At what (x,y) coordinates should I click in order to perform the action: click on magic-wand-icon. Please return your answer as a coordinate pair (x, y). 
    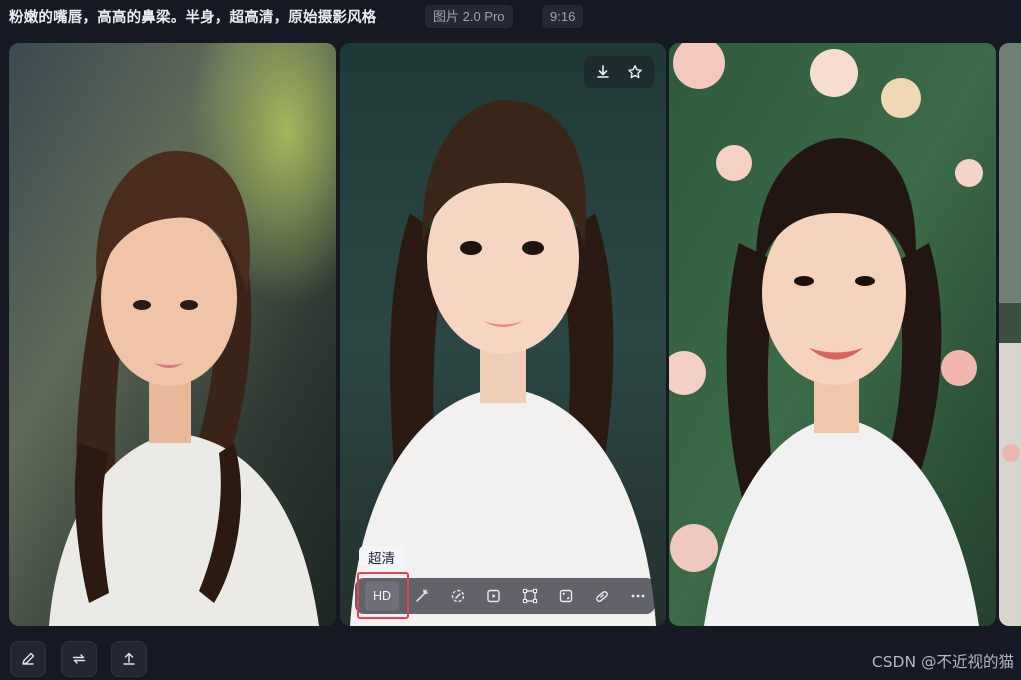
    Looking at the image, I should click on (422, 596).